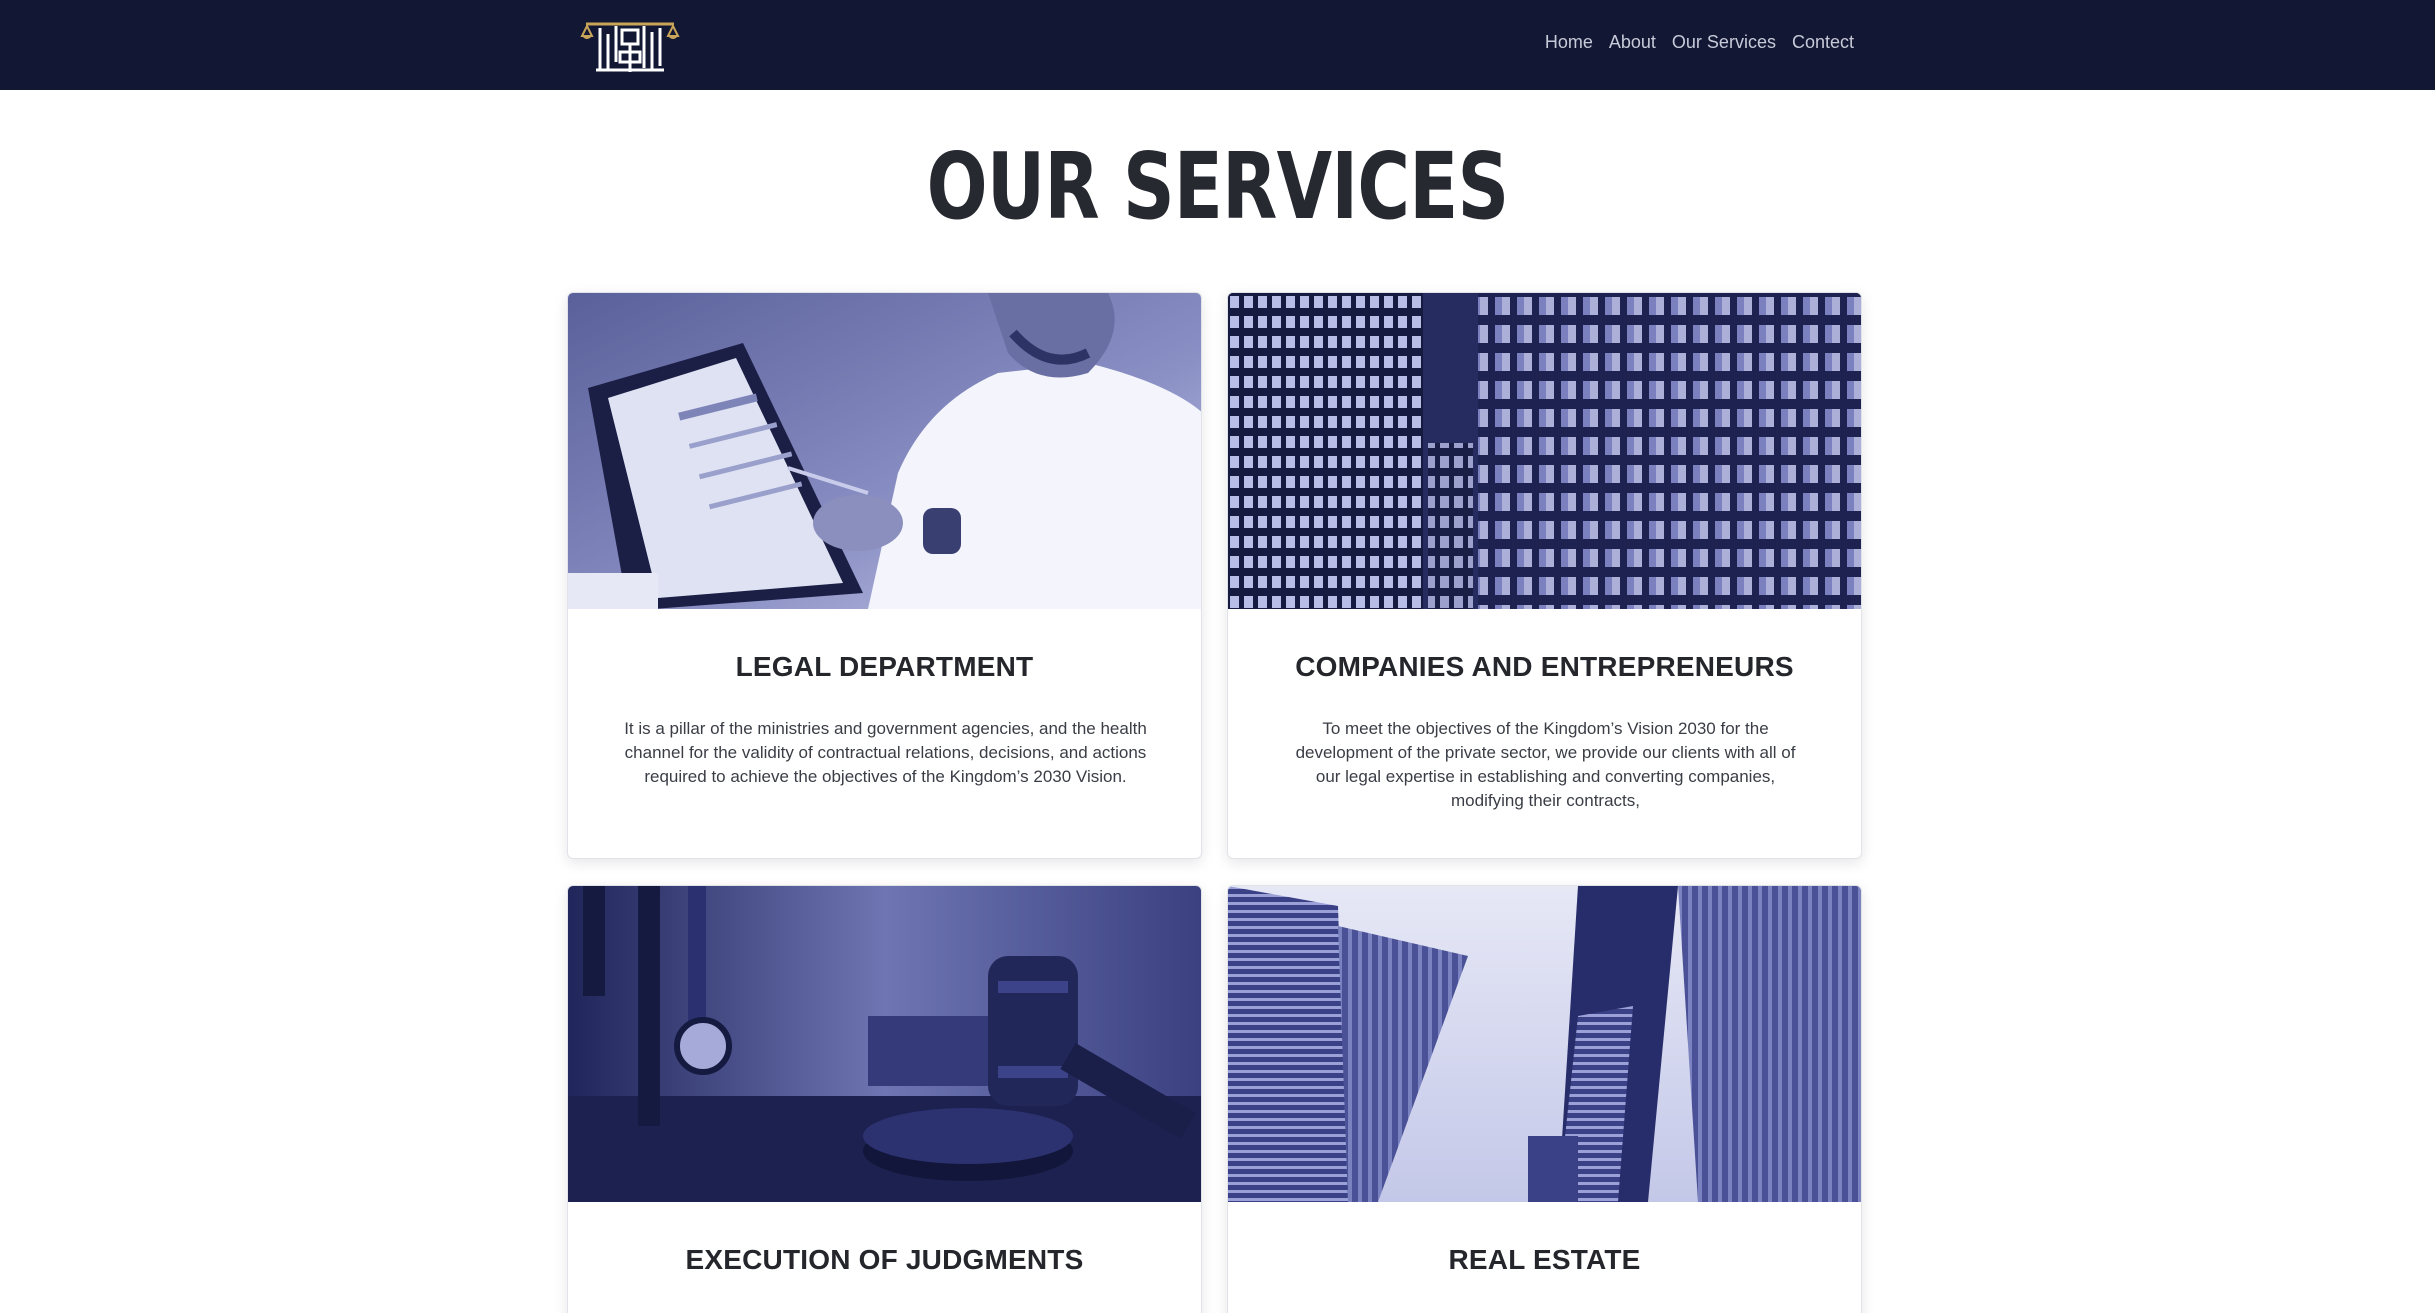  What do you see at coordinates (1823, 42) in the screenshot?
I see `nav-contact-link: Contect` at bounding box center [1823, 42].